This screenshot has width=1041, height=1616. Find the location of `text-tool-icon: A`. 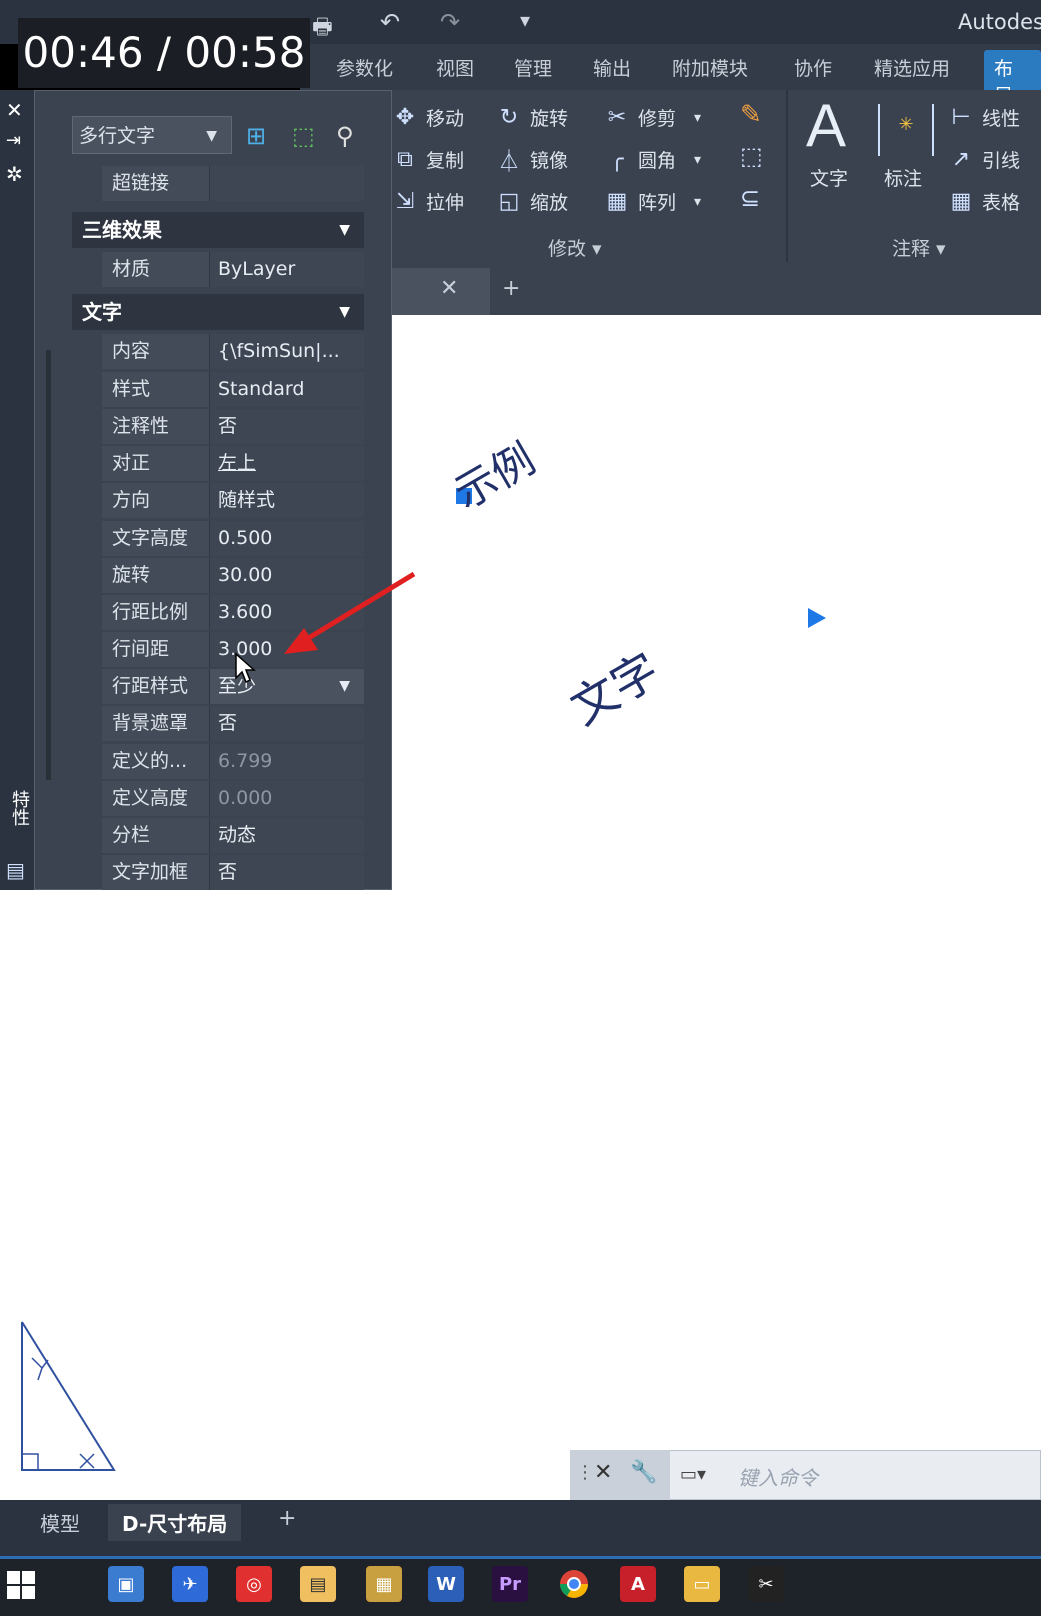

text-tool-icon: A is located at coordinates (826, 126).